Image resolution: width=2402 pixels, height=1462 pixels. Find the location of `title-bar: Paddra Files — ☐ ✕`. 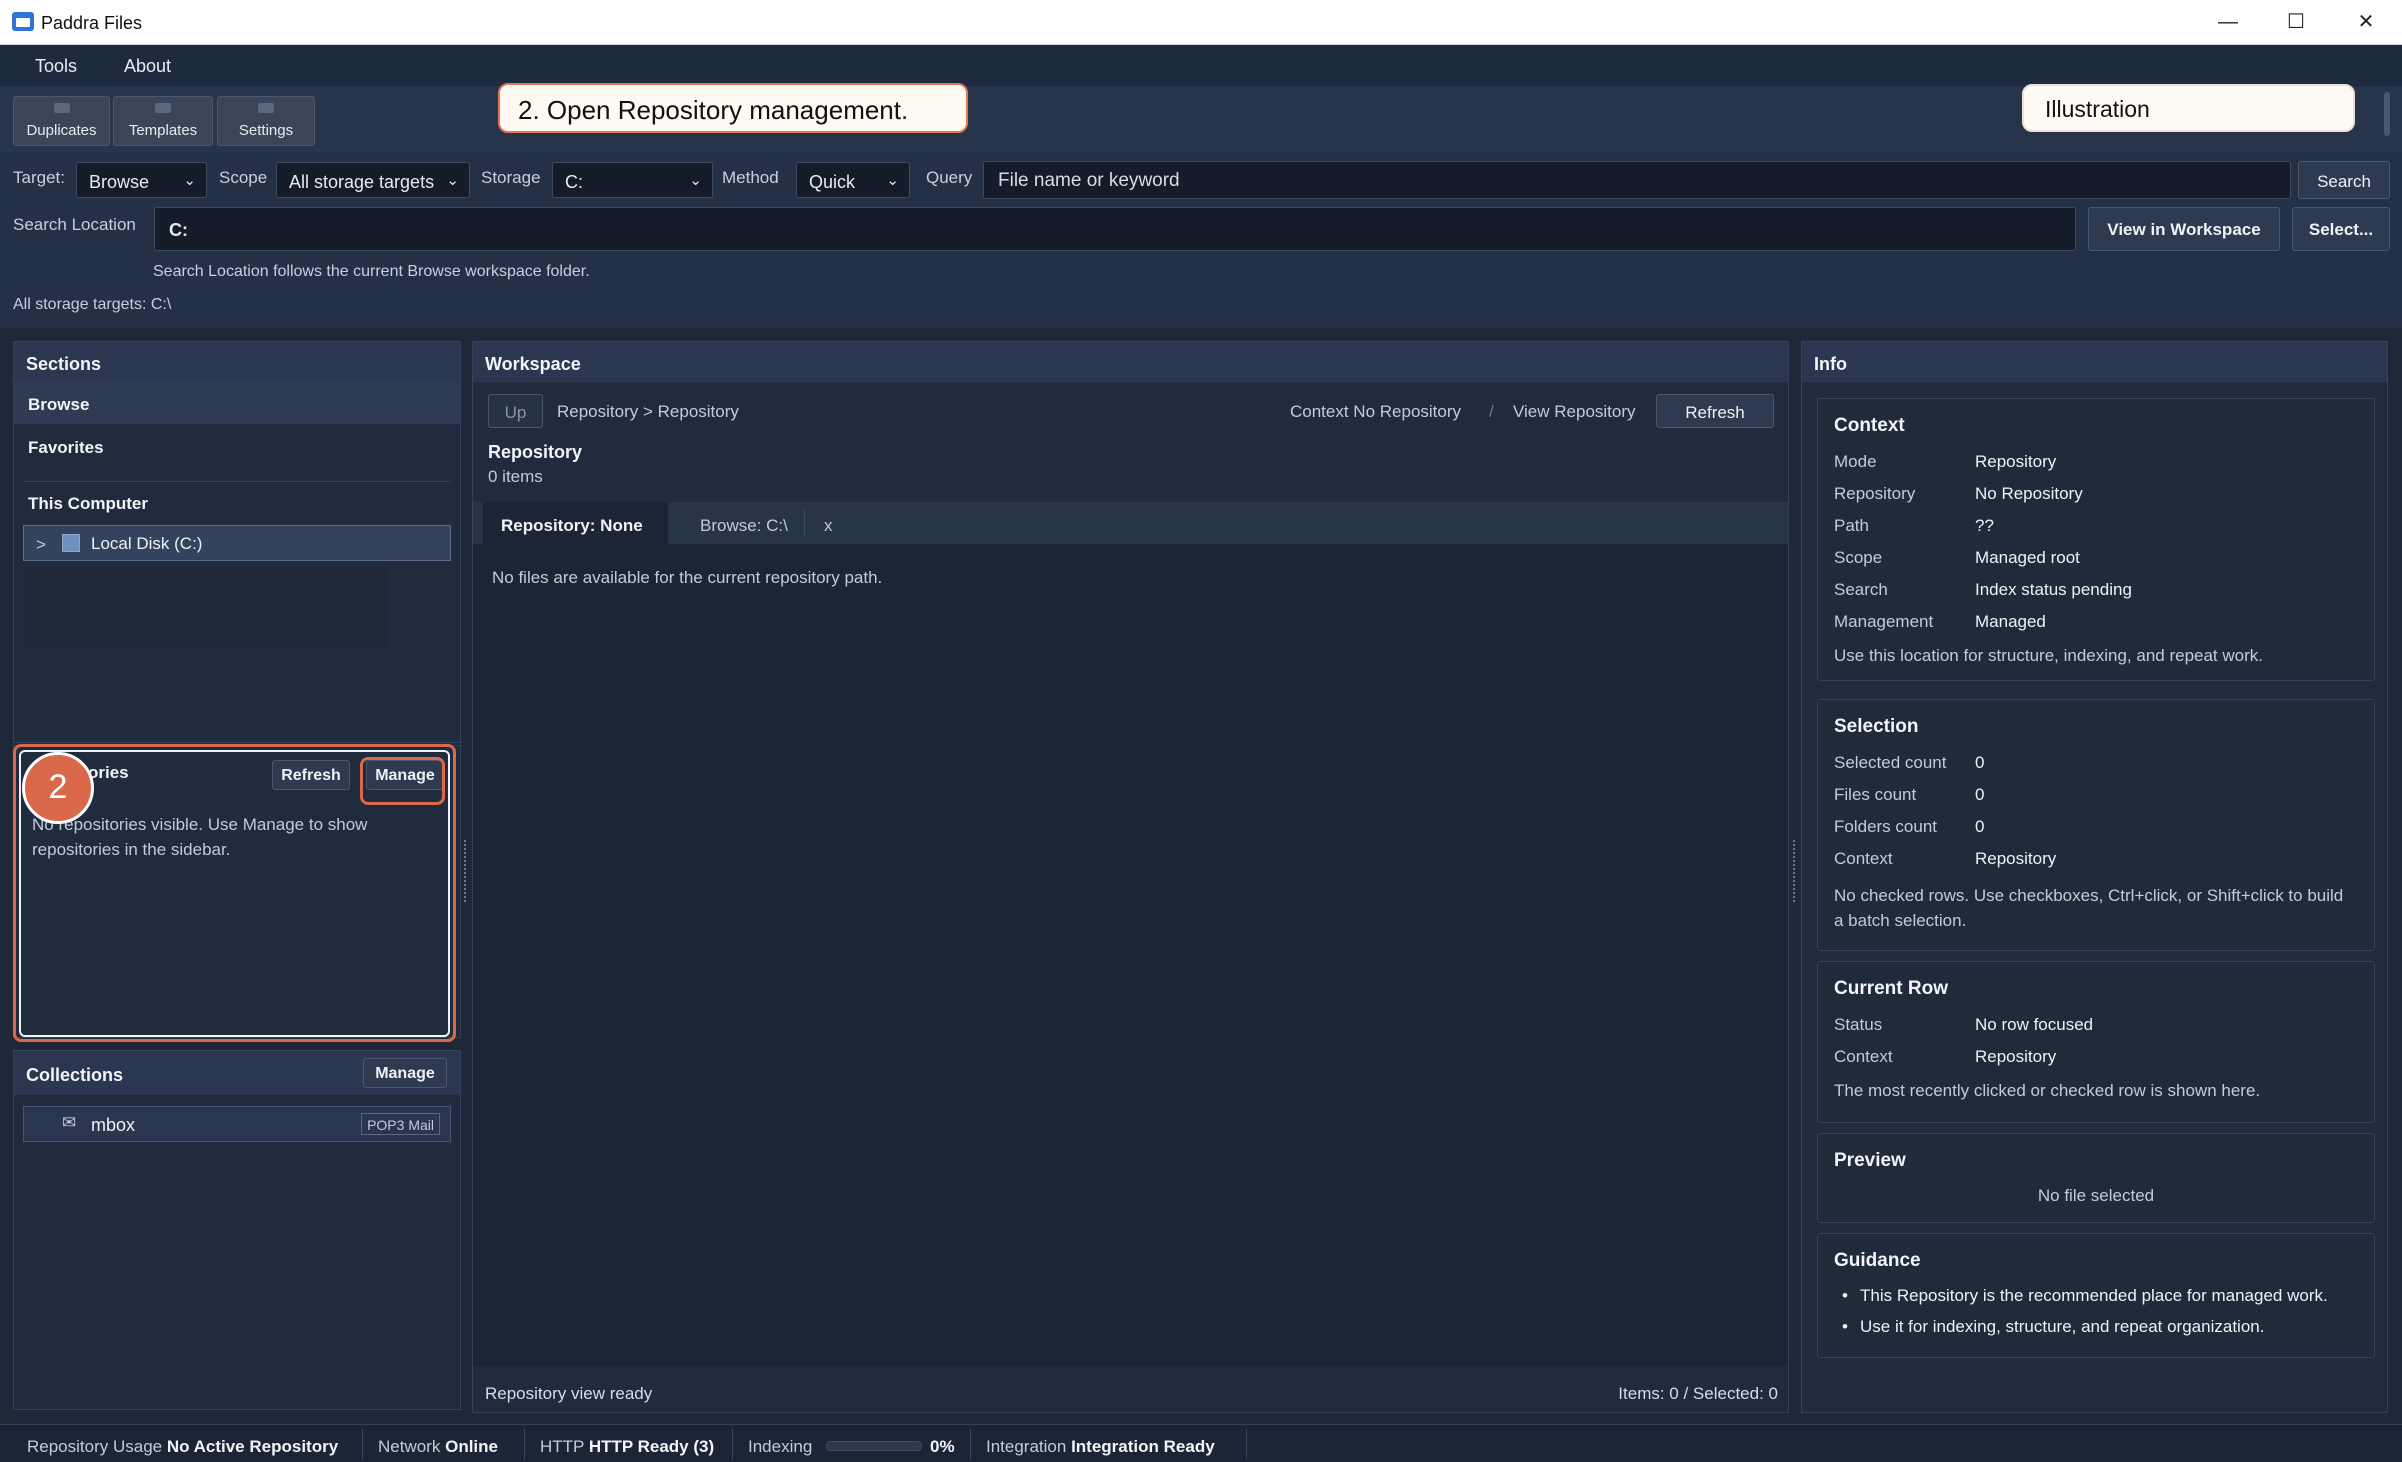

title-bar: Paddra Files — ☐ ✕ is located at coordinates (1201, 22).